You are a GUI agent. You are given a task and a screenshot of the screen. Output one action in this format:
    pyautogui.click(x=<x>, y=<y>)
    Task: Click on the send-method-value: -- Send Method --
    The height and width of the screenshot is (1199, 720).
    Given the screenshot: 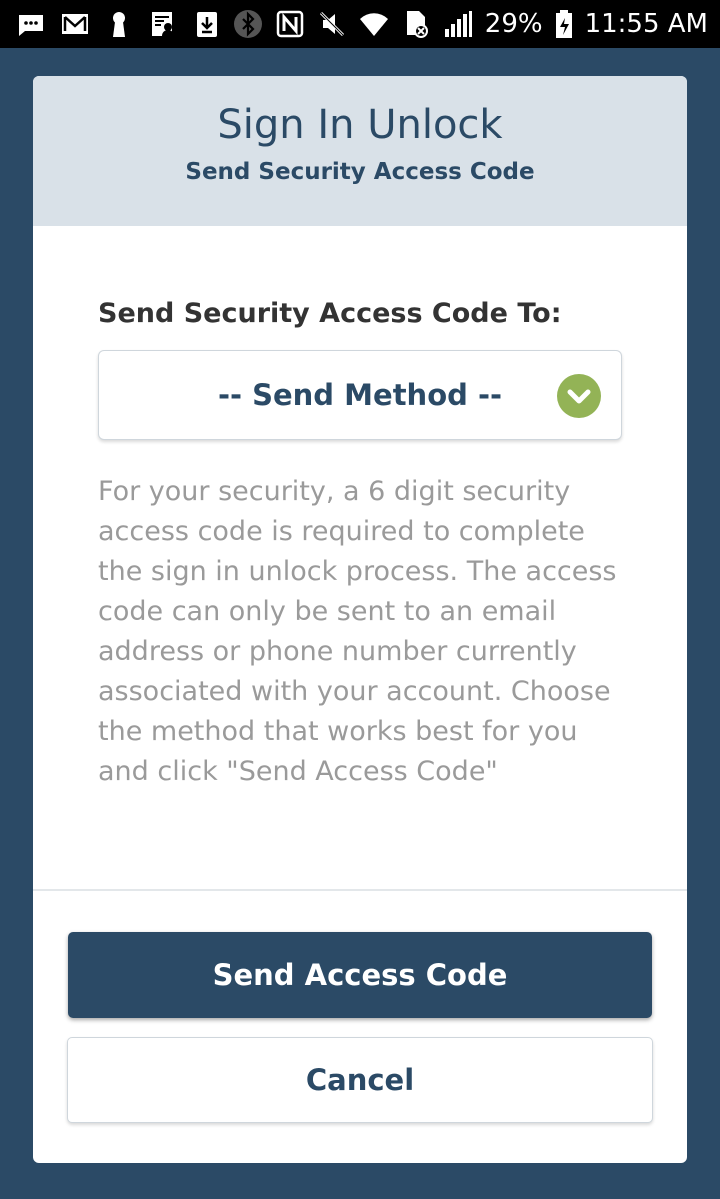 What is the action you would take?
    pyautogui.click(x=360, y=395)
    